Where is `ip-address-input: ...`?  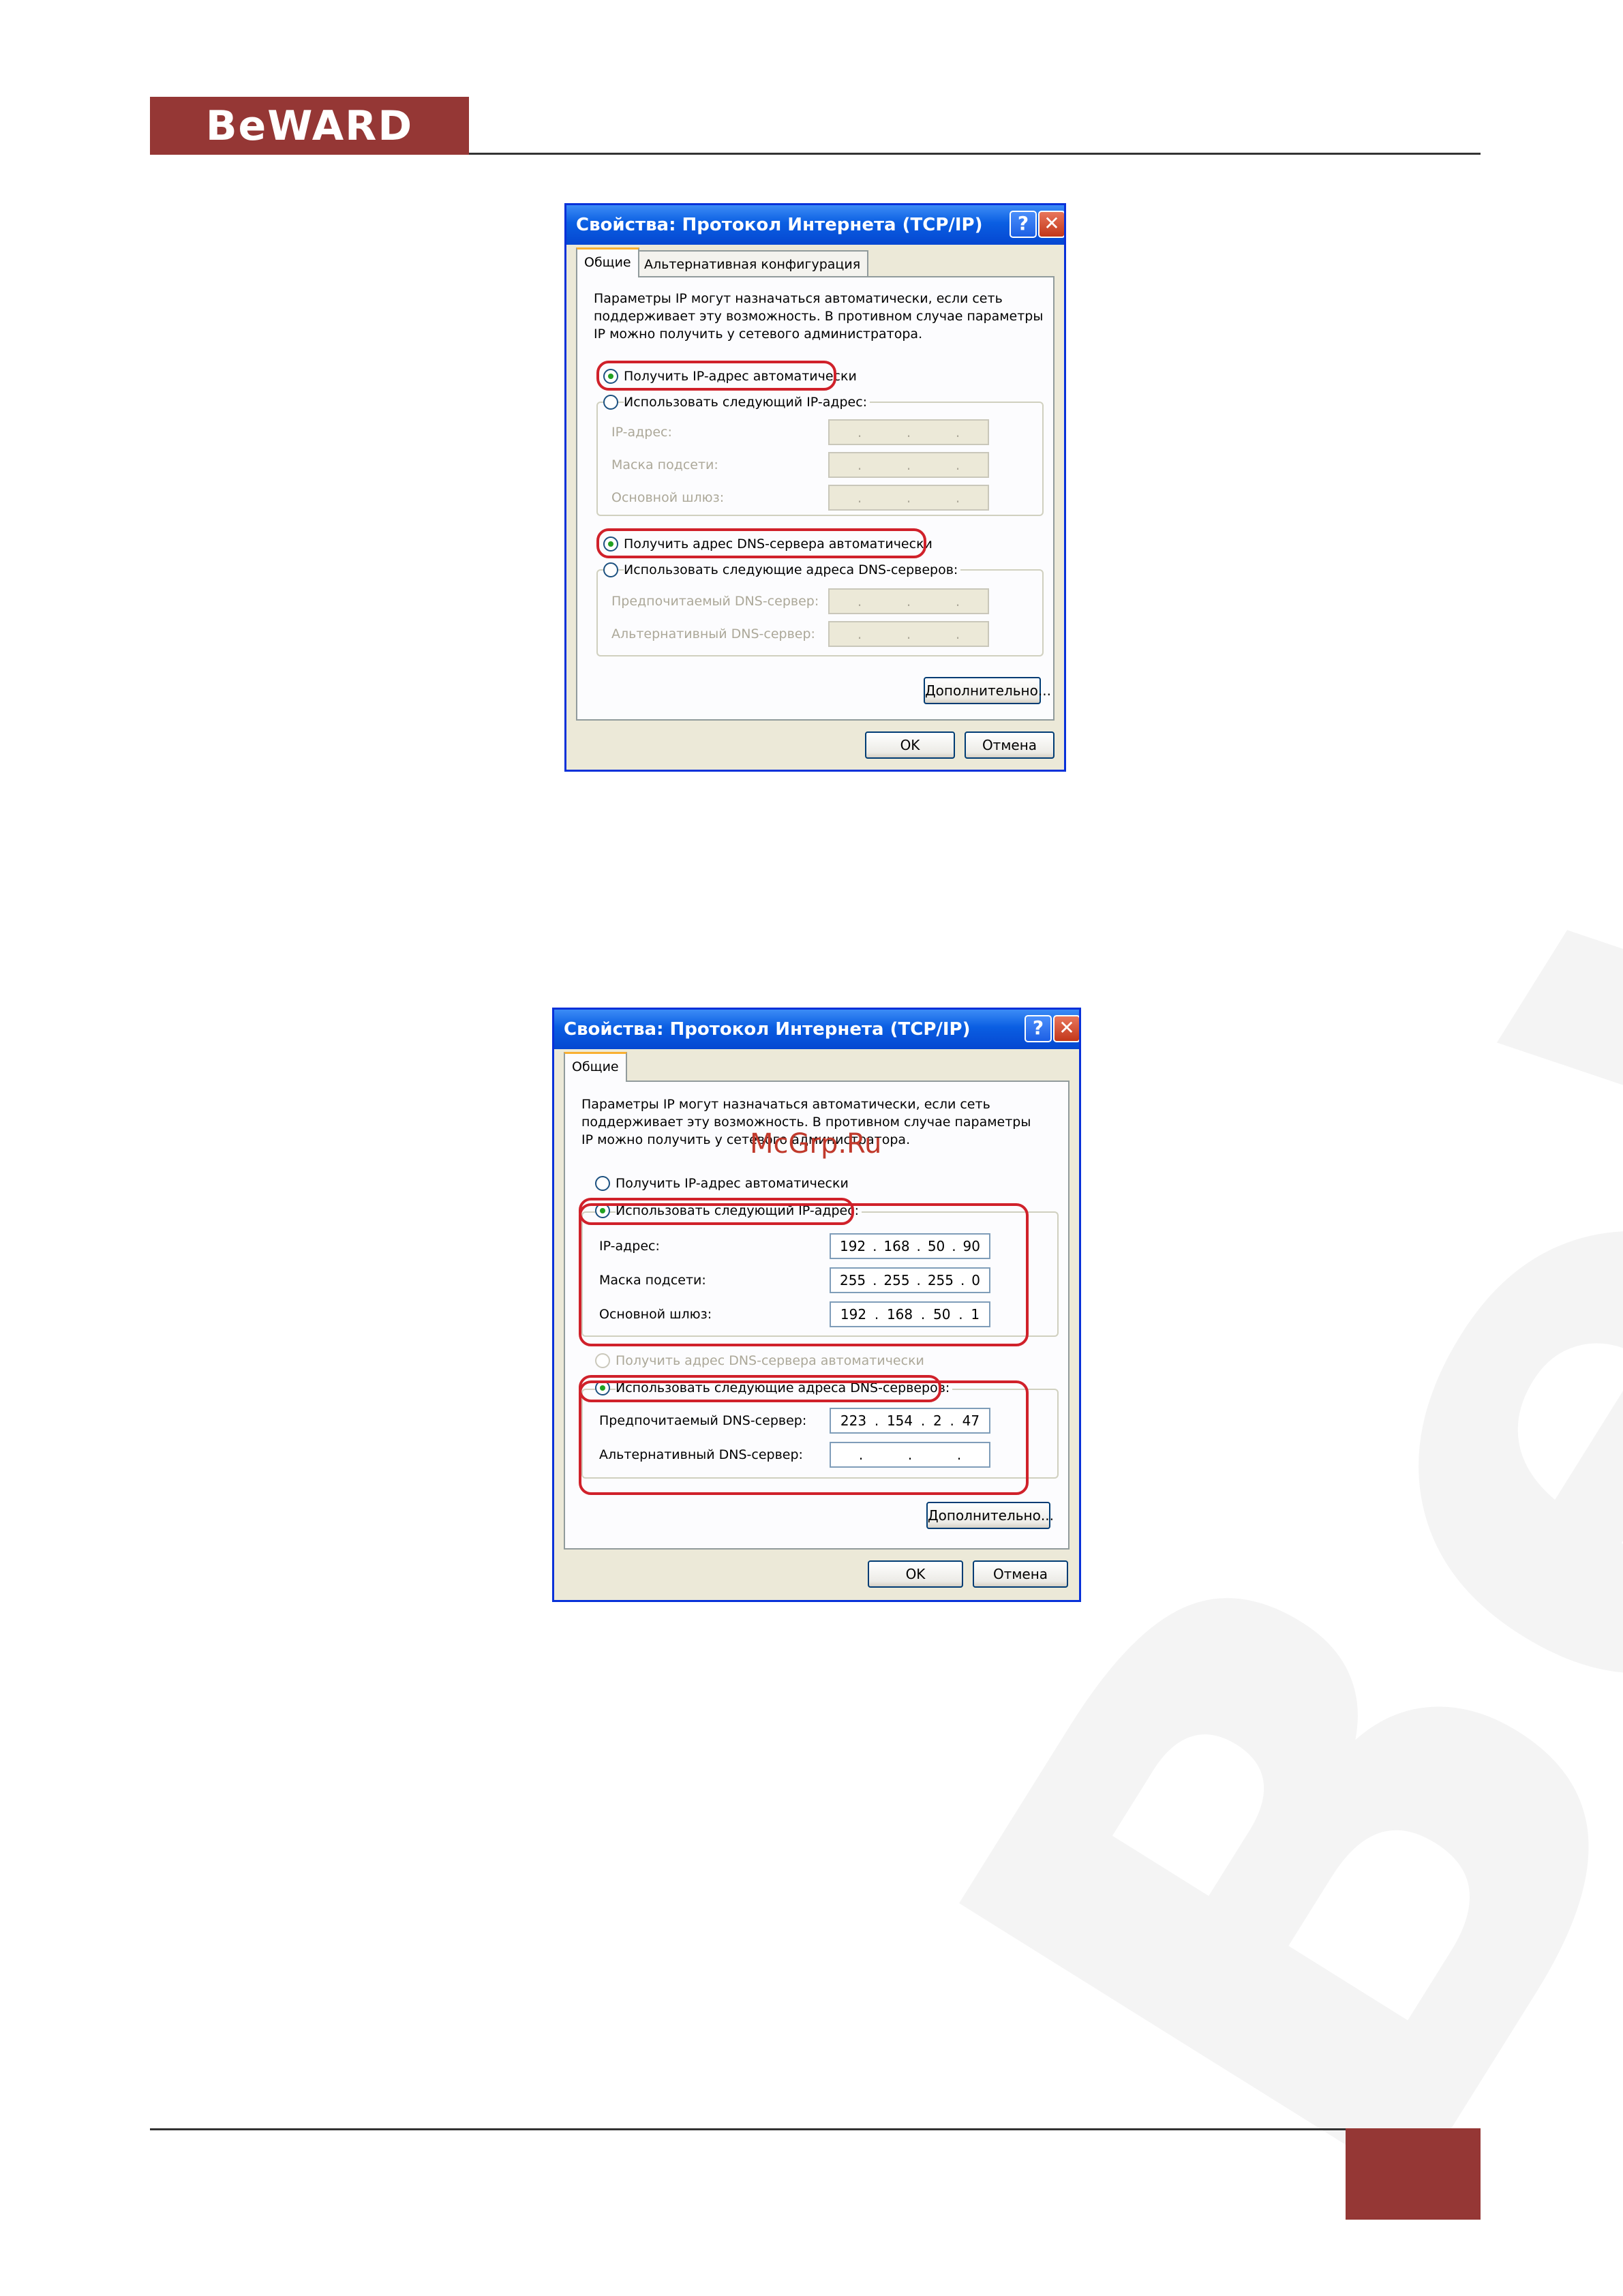 ip-address-input: ... is located at coordinates (908, 432).